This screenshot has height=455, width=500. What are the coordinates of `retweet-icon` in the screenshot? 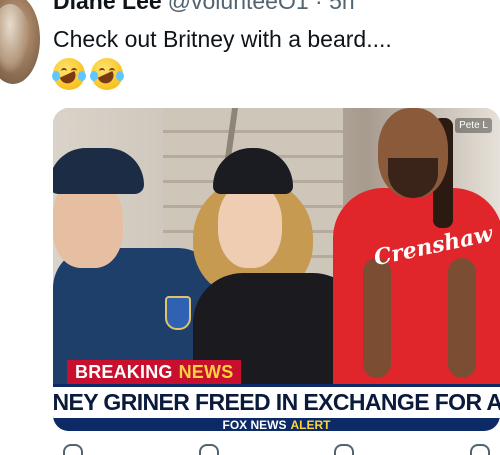 It's located at (208, 449).